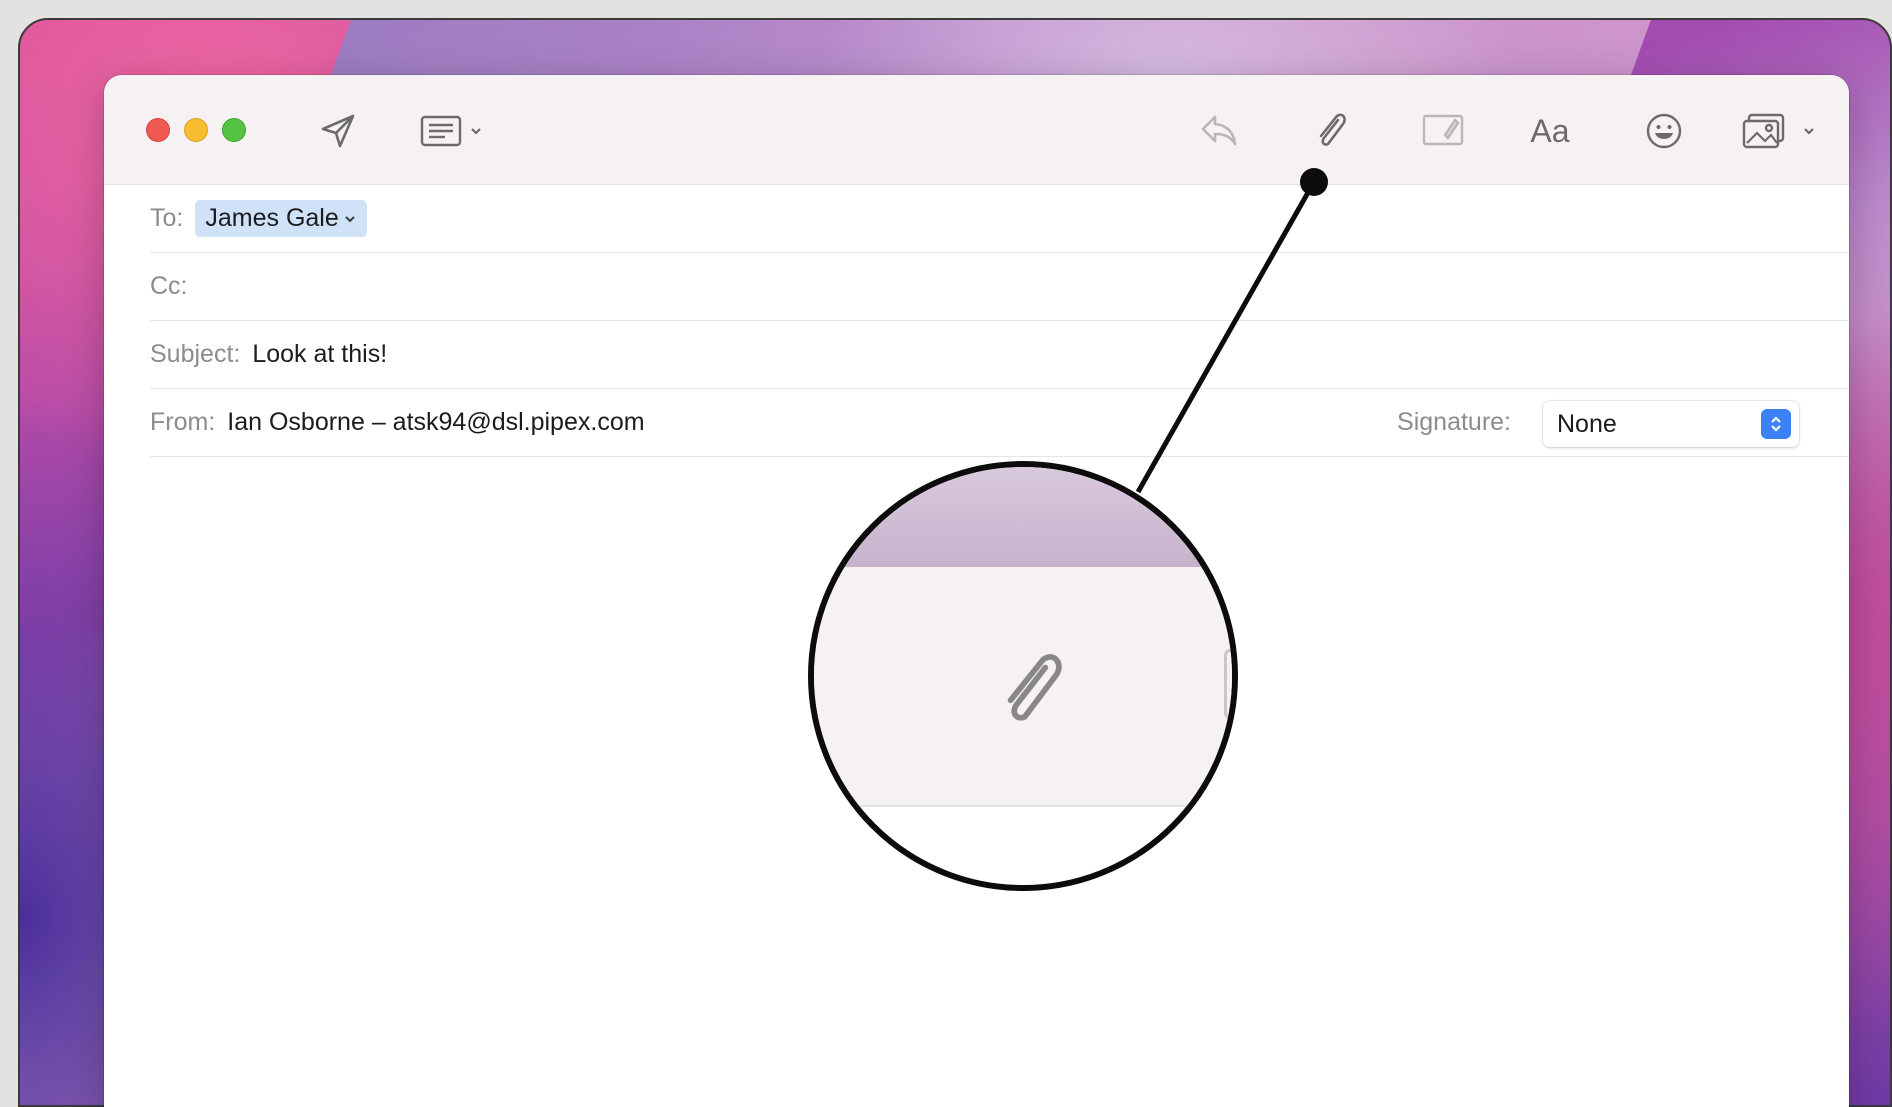 This screenshot has height=1107, width=1892. I want to click on cc-row: Cc:, so click(999, 287).